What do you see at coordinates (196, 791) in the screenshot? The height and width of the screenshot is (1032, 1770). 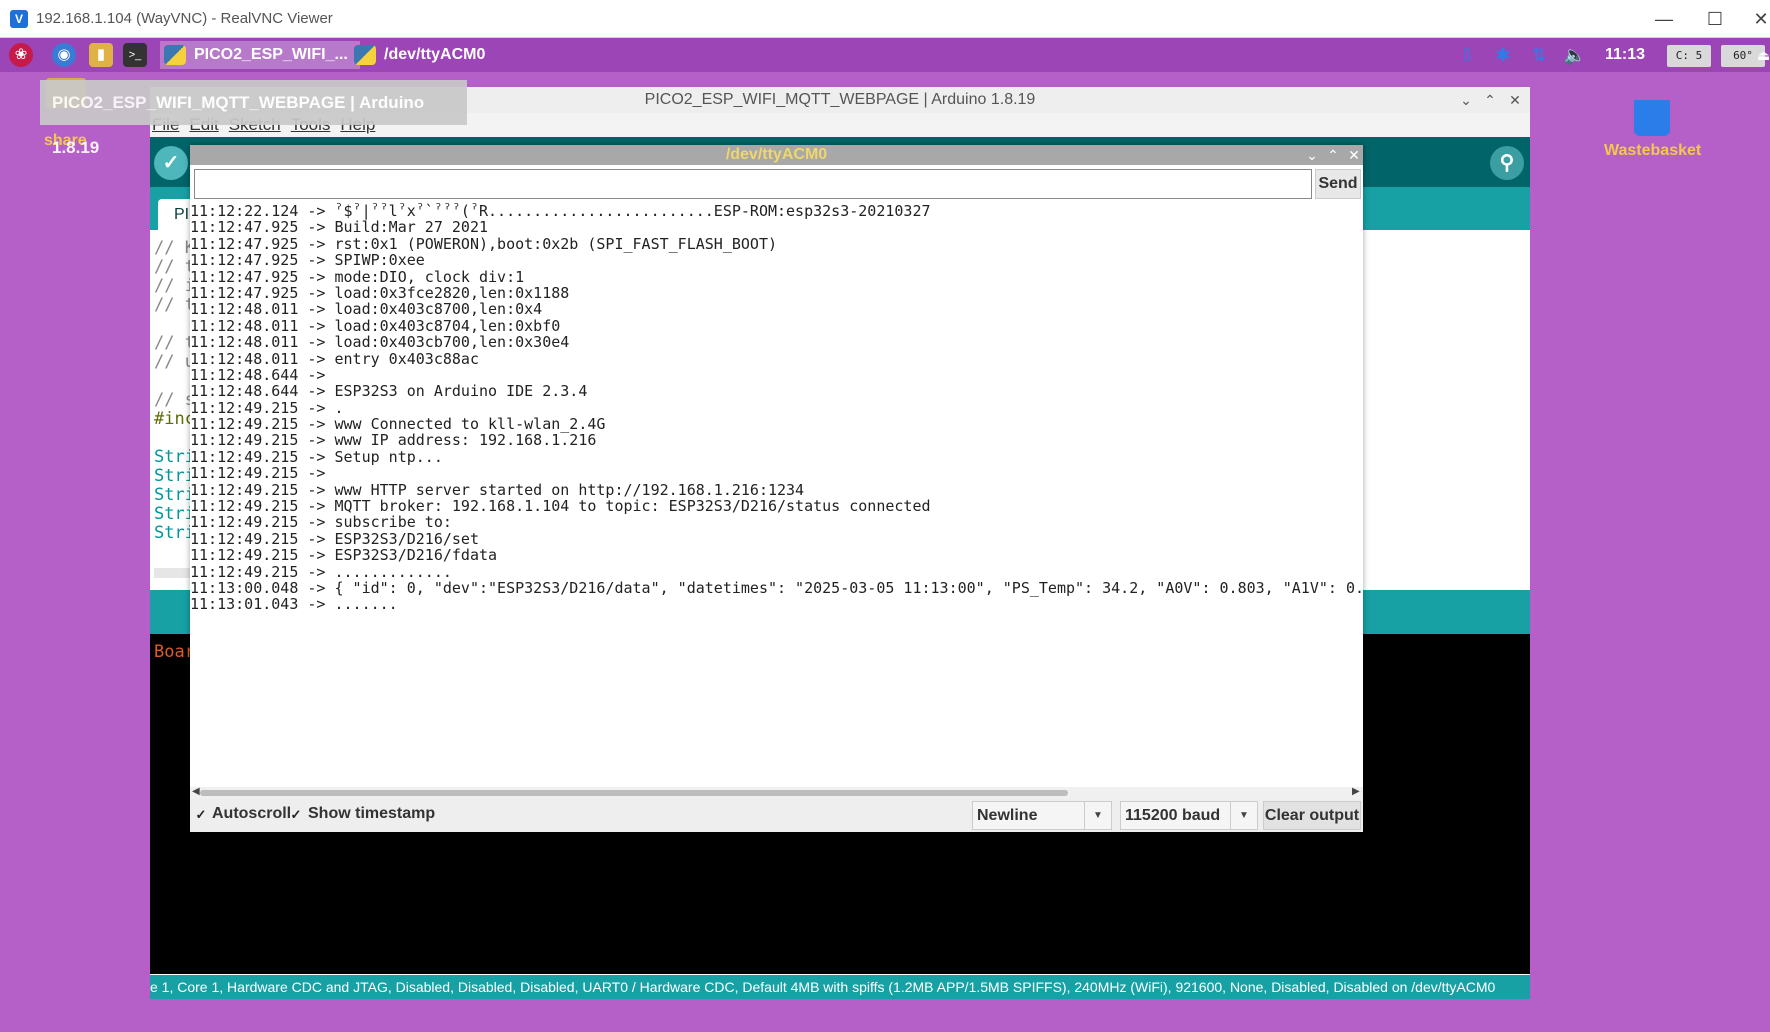 I see `scroll-left-icon: ◀` at bounding box center [196, 791].